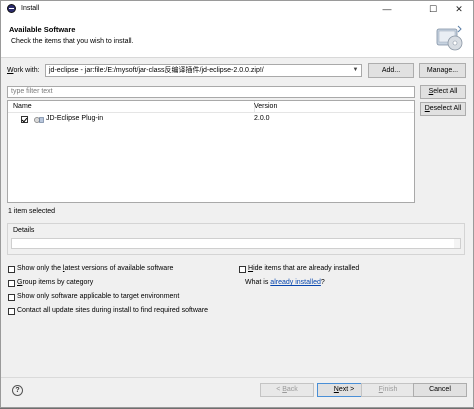 The image size is (474, 409). What do you see at coordinates (459, 9) in the screenshot?
I see `close-button: ✕` at bounding box center [459, 9].